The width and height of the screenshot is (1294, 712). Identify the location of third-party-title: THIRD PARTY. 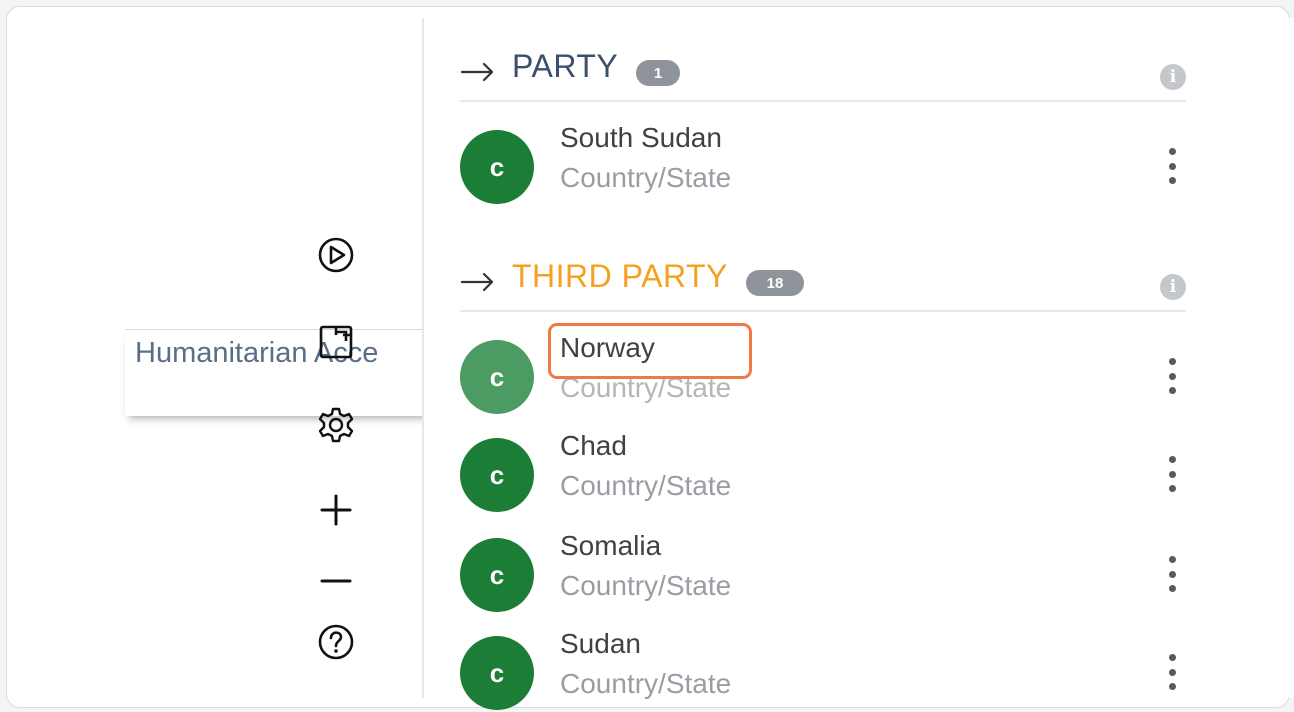
(620, 276).